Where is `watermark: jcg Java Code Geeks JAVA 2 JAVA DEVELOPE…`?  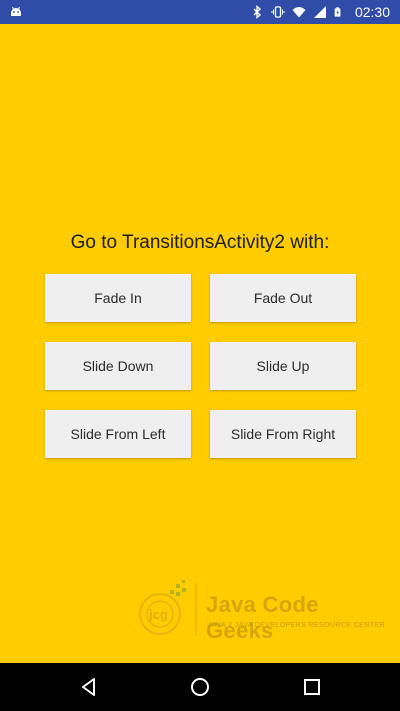
watermark: jcg Java Code Geeks JAVA 2 JAVA DEVELOPE… is located at coordinates (261, 610).